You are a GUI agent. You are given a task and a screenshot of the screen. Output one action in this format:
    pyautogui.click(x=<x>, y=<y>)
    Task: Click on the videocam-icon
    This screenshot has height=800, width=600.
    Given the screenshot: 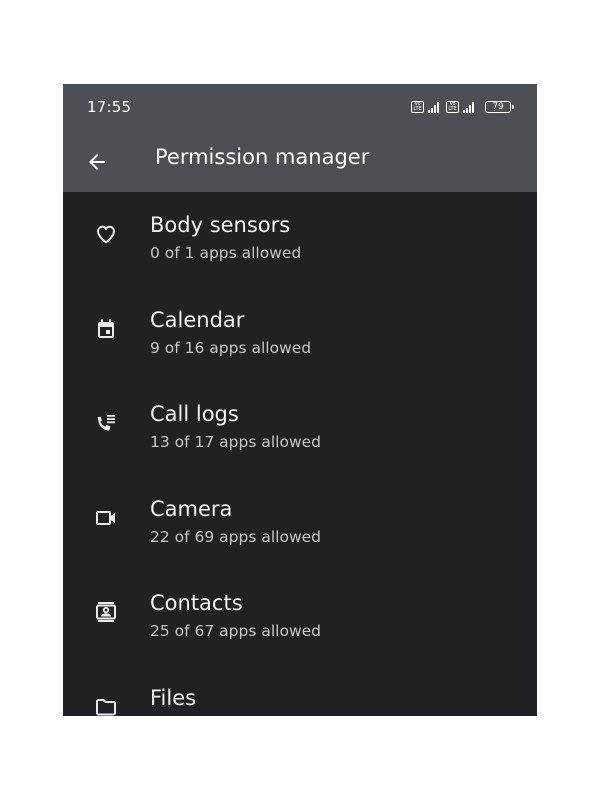 What is the action you would take?
    pyautogui.click(x=105, y=517)
    